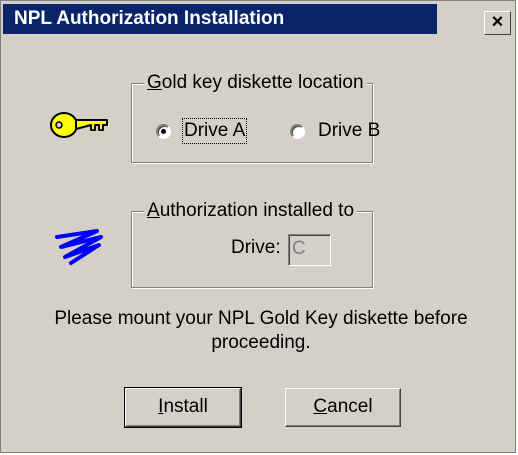 This screenshot has height=455, width=518. What do you see at coordinates (349, 131) in the screenshot?
I see `drive-b-label: Drive B` at bounding box center [349, 131].